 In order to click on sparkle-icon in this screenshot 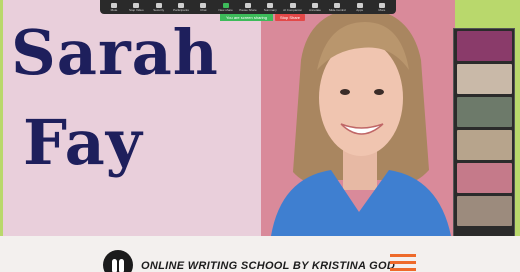, I will do `click(292, 5)`.